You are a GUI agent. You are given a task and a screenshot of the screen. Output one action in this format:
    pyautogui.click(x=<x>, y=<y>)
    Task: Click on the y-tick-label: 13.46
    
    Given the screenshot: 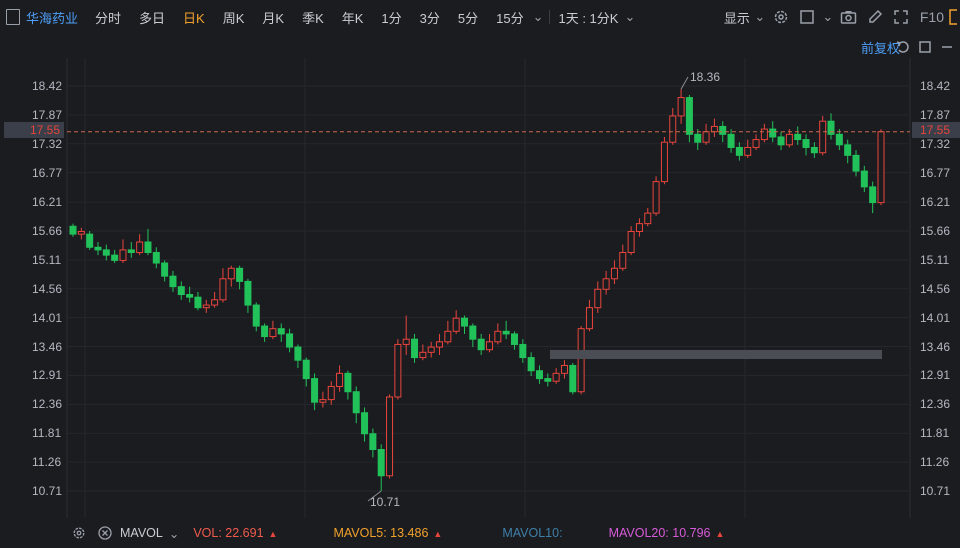 What is the action you would take?
    pyautogui.click(x=935, y=346)
    